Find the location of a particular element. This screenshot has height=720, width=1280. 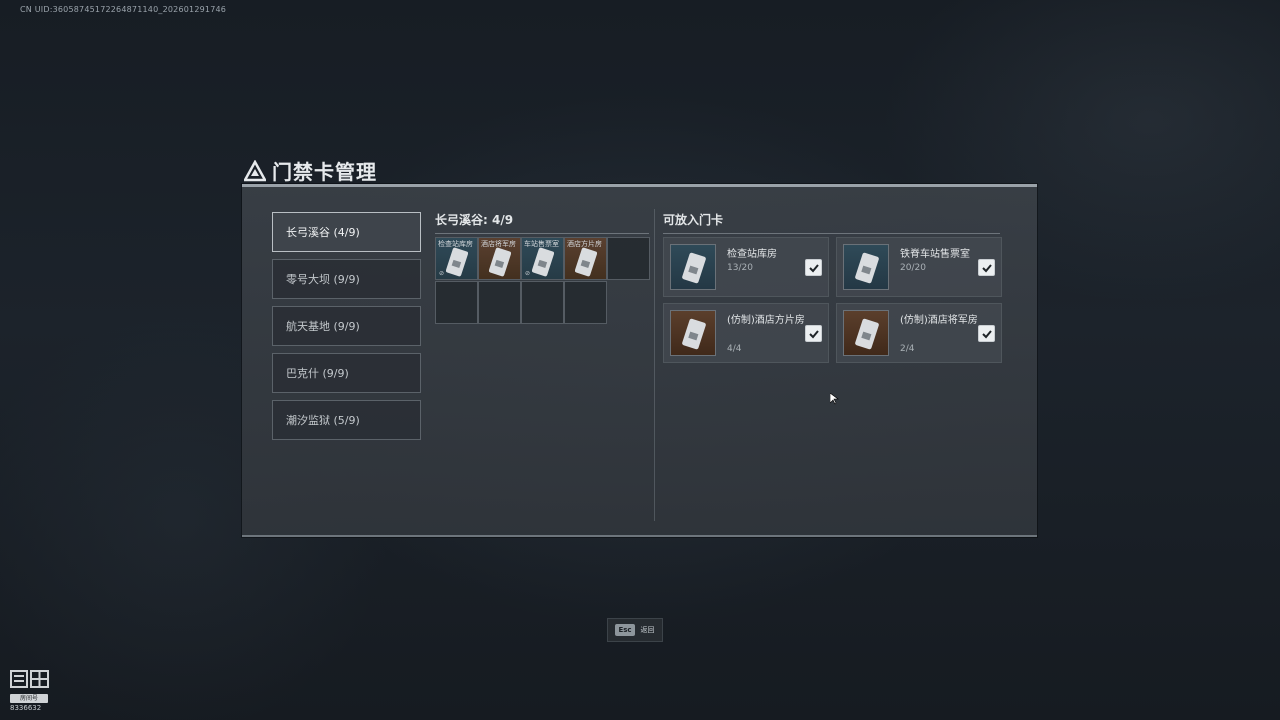

card-slot: 检查站库房 ⊘ is located at coordinates (456, 258).